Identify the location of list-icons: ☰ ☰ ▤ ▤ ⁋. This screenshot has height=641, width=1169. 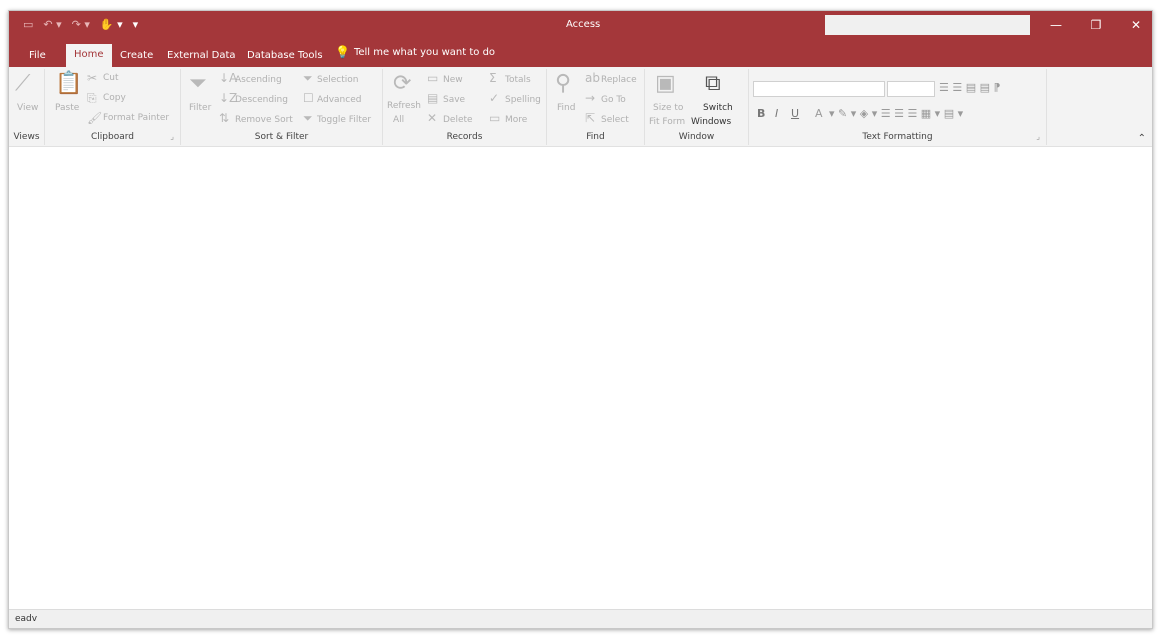
(970, 87).